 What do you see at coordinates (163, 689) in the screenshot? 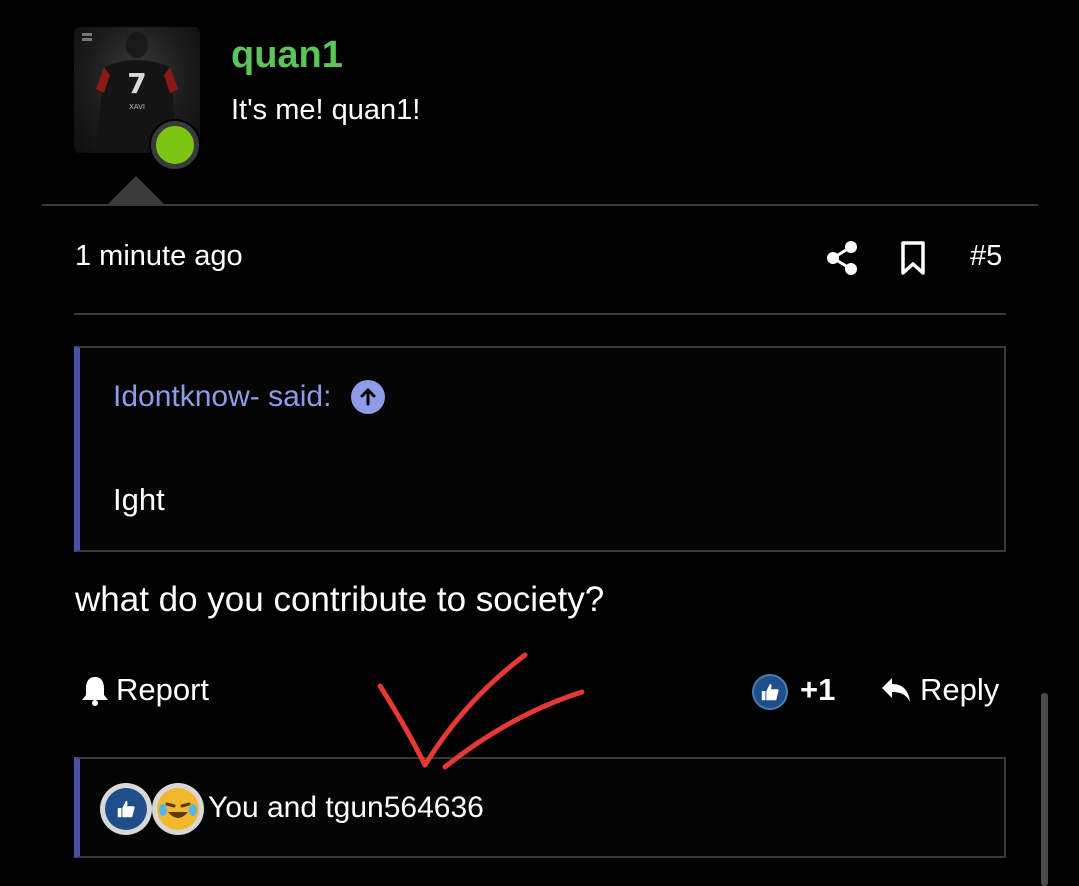
I see `report-label: Report` at bounding box center [163, 689].